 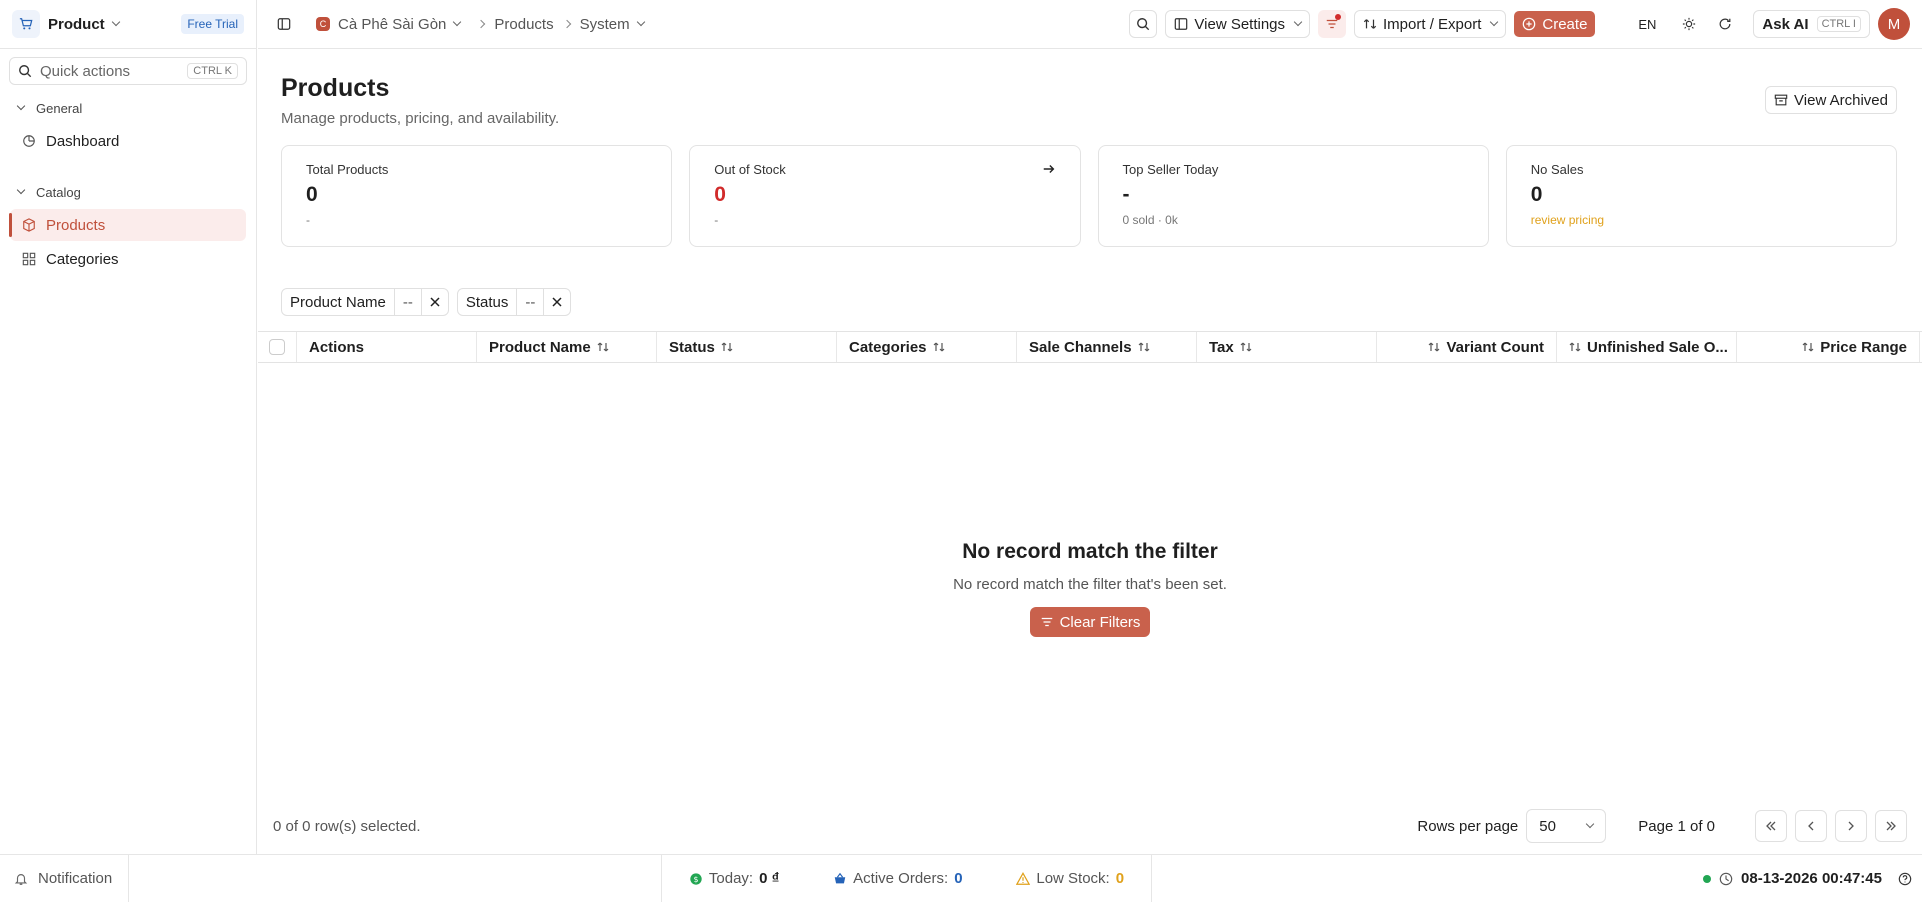 I want to click on column-header-variant-count: Variant Count, so click(x=1467, y=347).